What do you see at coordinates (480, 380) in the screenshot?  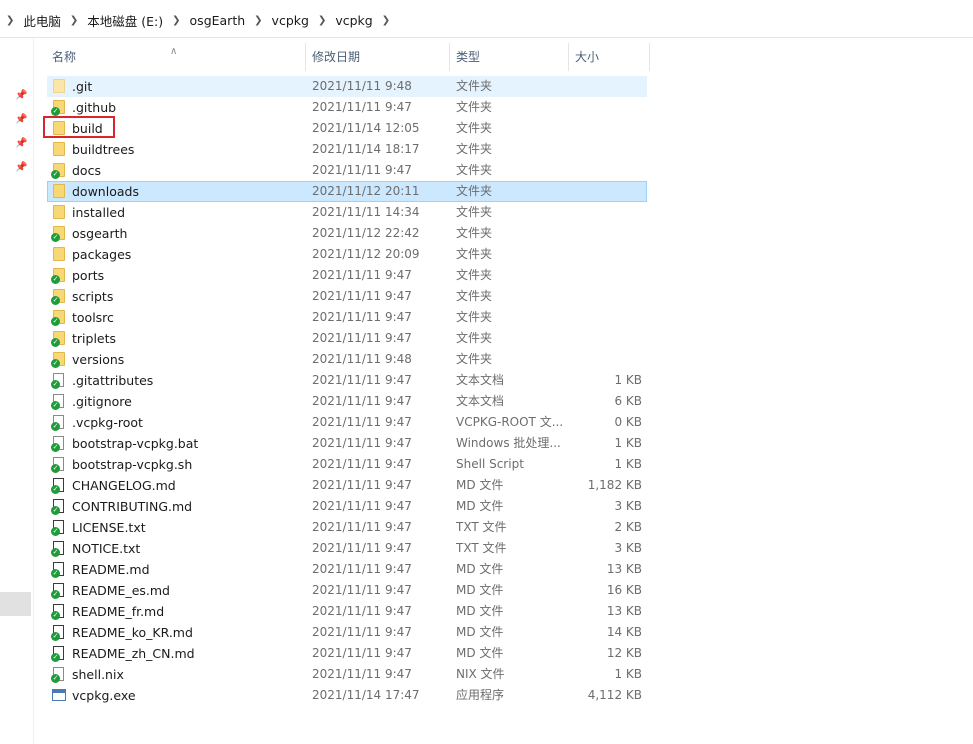 I see `file-type: 文本文档` at bounding box center [480, 380].